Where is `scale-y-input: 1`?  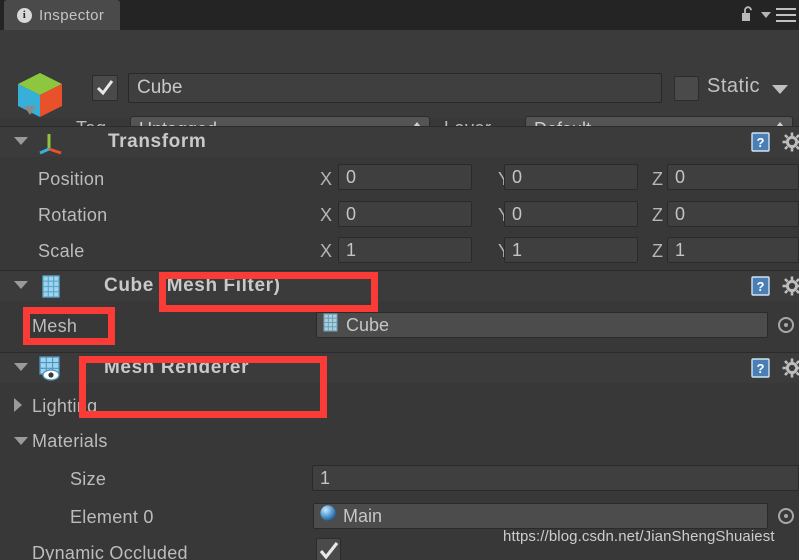
scale-y-input: 1 is located at coordinates (571, 250).